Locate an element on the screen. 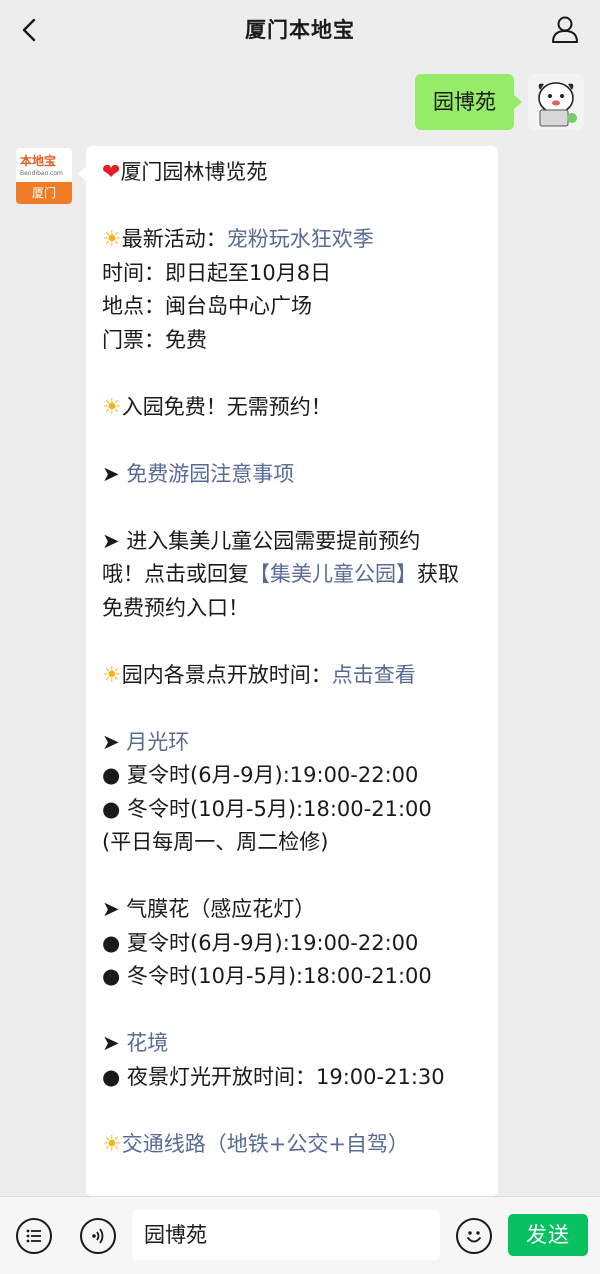  time-line: 时间：即日起至10月8日 is located at coordinates (217, 272).